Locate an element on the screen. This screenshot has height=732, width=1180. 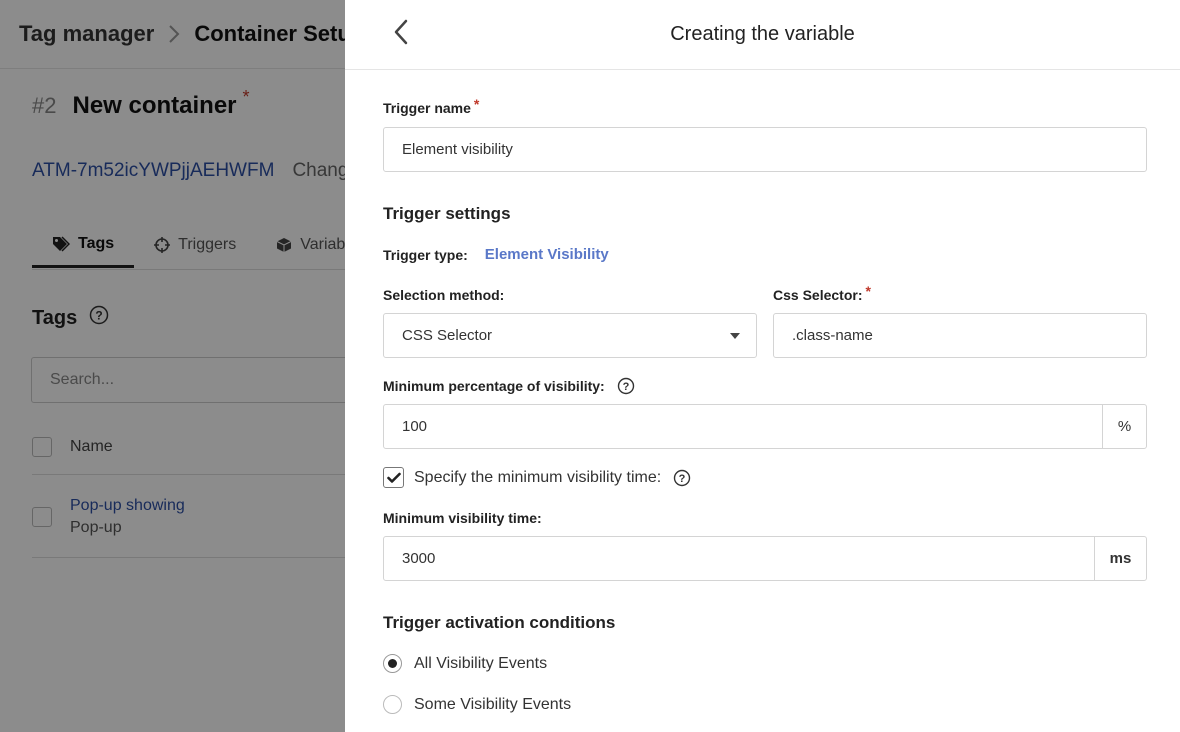
percent-addon: % is located at coordinates (1124, 426).